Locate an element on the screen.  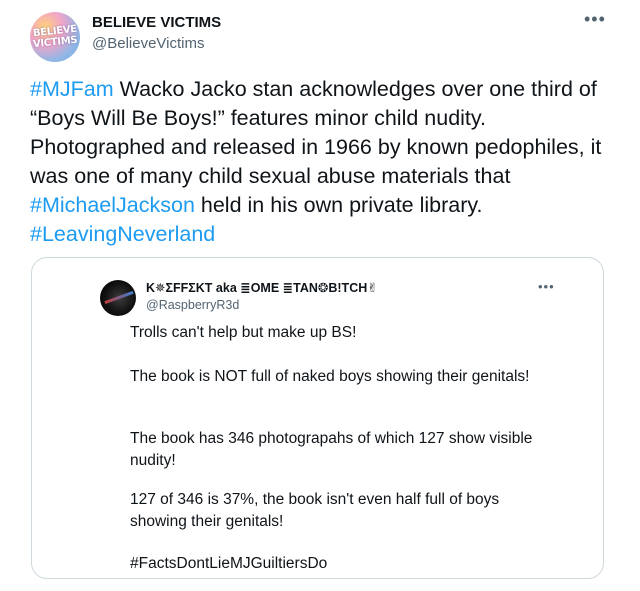
avatar-graphic is located at coordinates (119, 297).